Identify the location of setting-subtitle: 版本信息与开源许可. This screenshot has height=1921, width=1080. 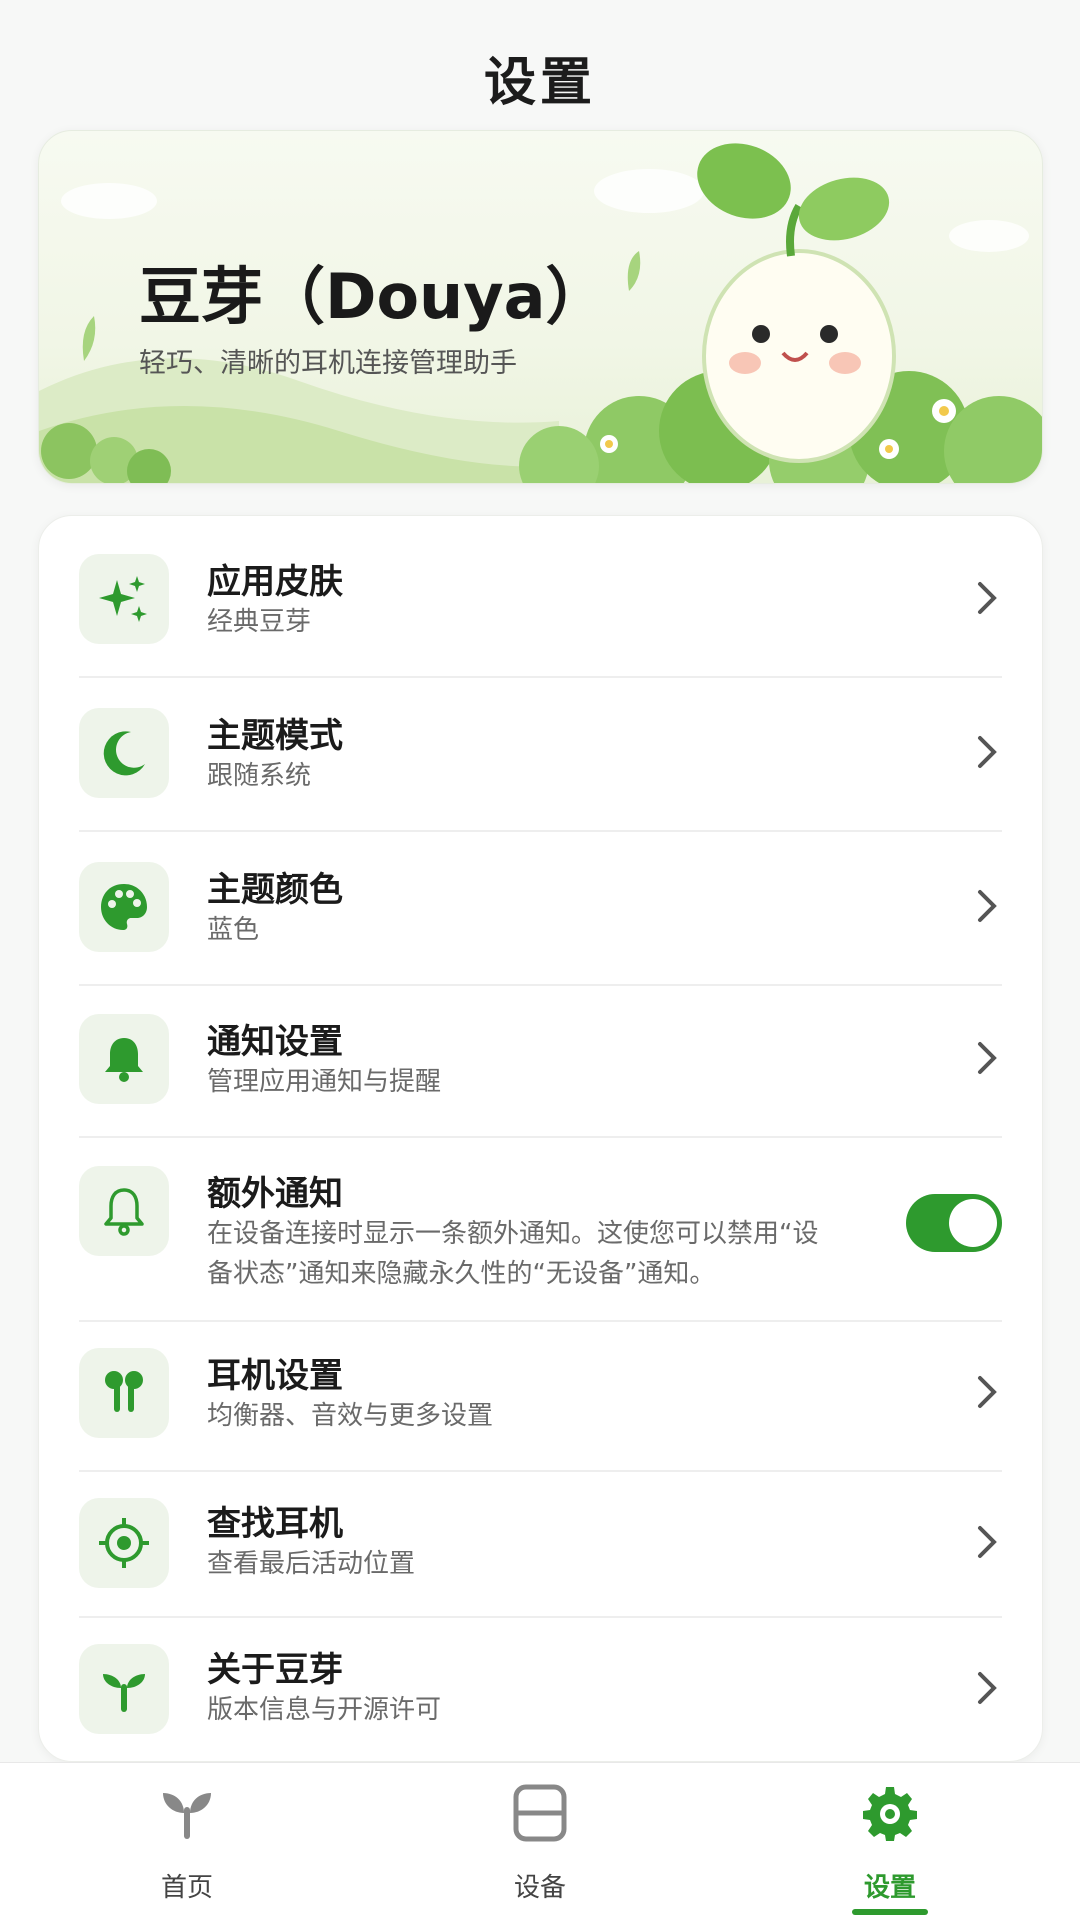
(324, 1710).